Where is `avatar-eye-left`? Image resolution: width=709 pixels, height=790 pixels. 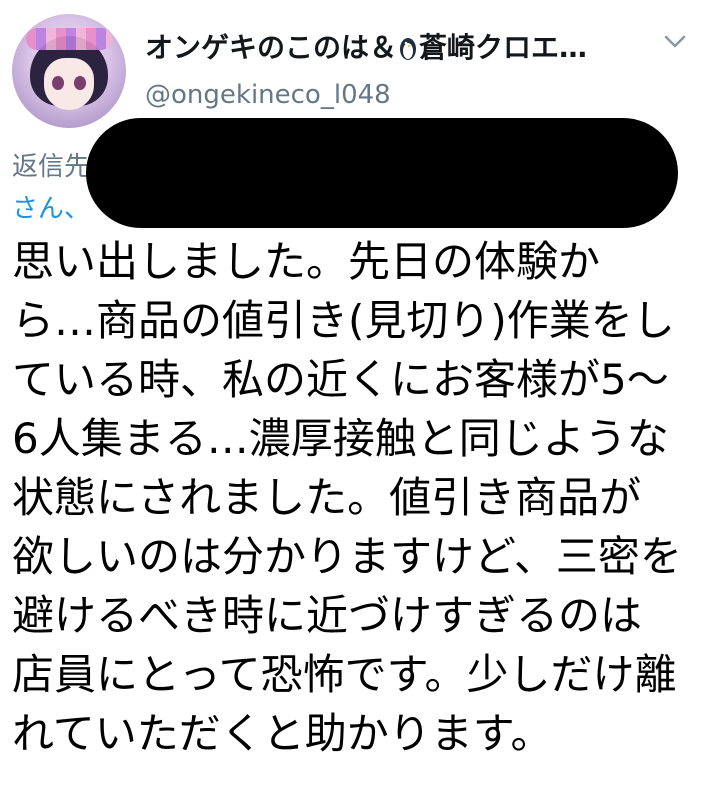
avatar-eye-left is located at coordinates (58, 83).